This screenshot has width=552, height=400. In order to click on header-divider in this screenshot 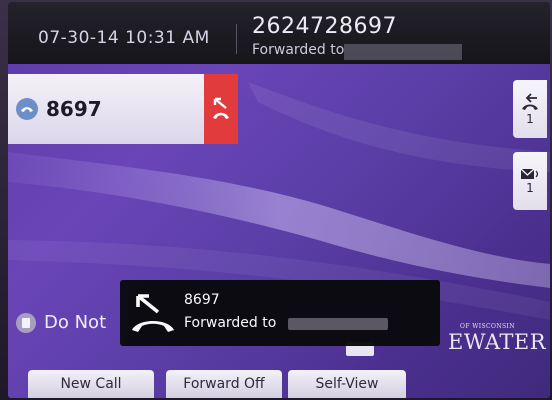, I will do `click(236, 39)`.